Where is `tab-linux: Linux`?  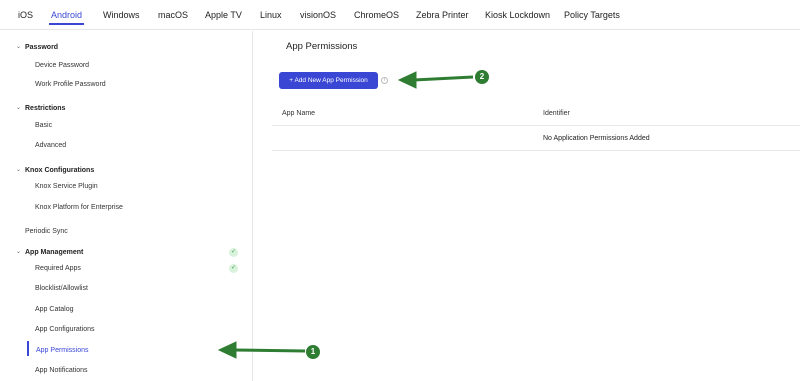
tab-linux: Linux is located at coordinates (271, 15).